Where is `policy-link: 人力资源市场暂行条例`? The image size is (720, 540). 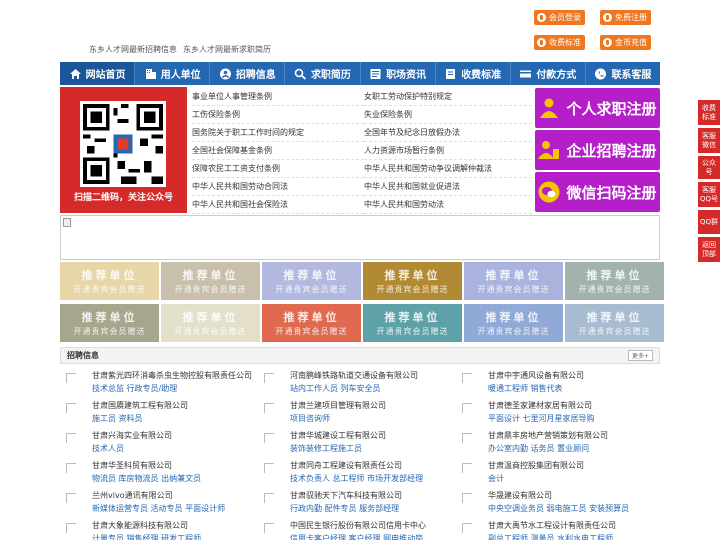 policy-link: 人力资源市场暂行条例 is located at coordinates (448, 151).